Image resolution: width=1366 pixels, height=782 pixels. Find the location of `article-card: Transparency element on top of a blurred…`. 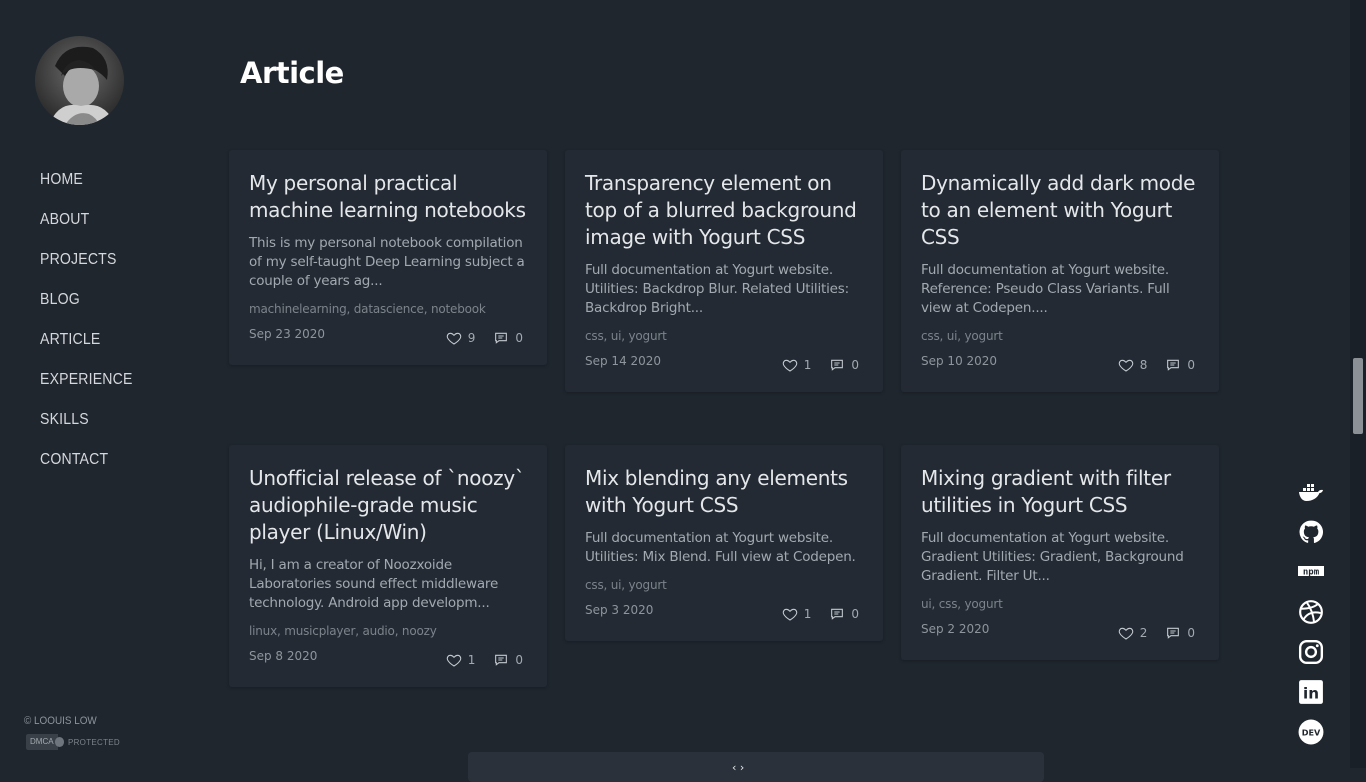

article-card: Transparency element on top of a blurred… is located at coordinates (724, 271).